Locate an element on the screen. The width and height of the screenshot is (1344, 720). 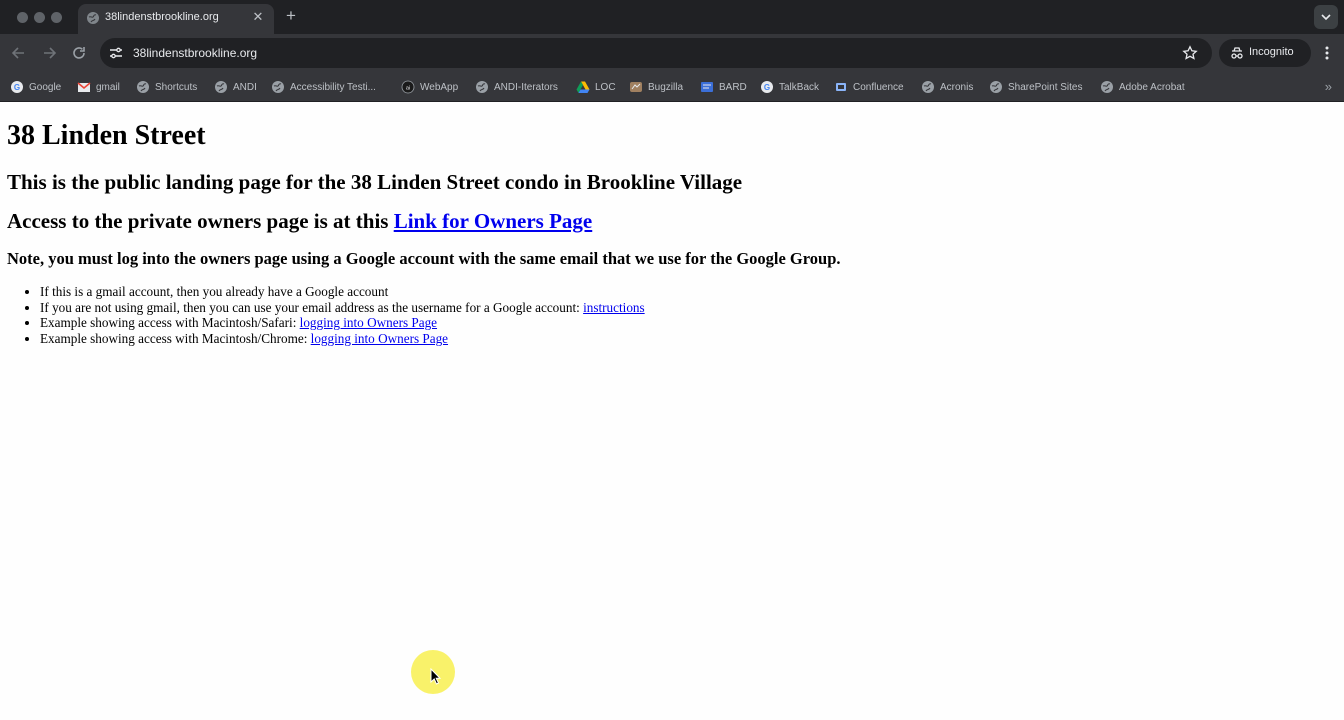
incognito-indicator: Incognito is located at coordinates (1265, 53).